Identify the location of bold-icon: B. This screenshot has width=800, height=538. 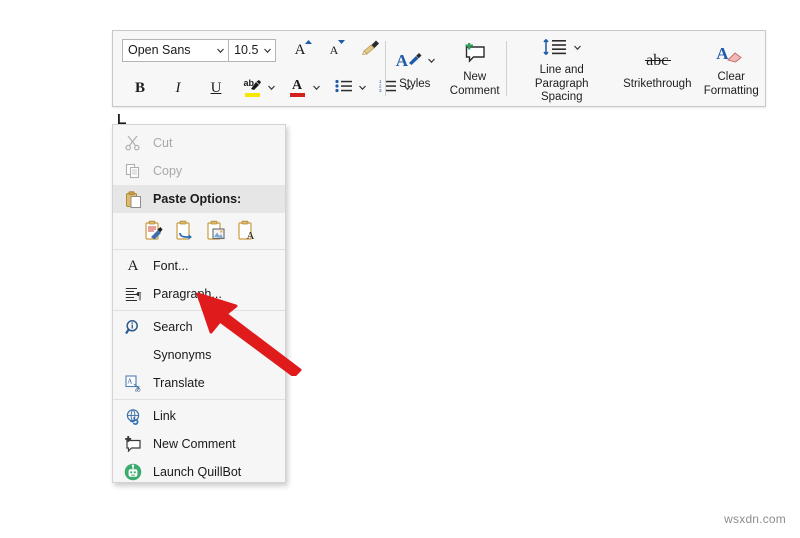
(139, 87).